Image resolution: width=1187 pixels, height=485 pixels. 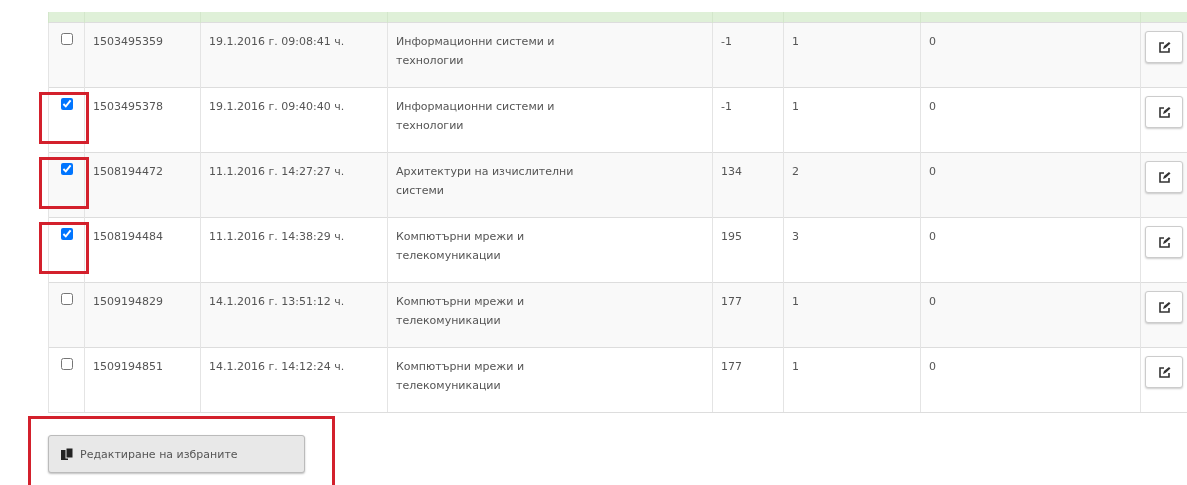 What do you see at coordinates (795, 171) in the screenshot?
I see `count-cell: 2` at bounding box center [795, 171].